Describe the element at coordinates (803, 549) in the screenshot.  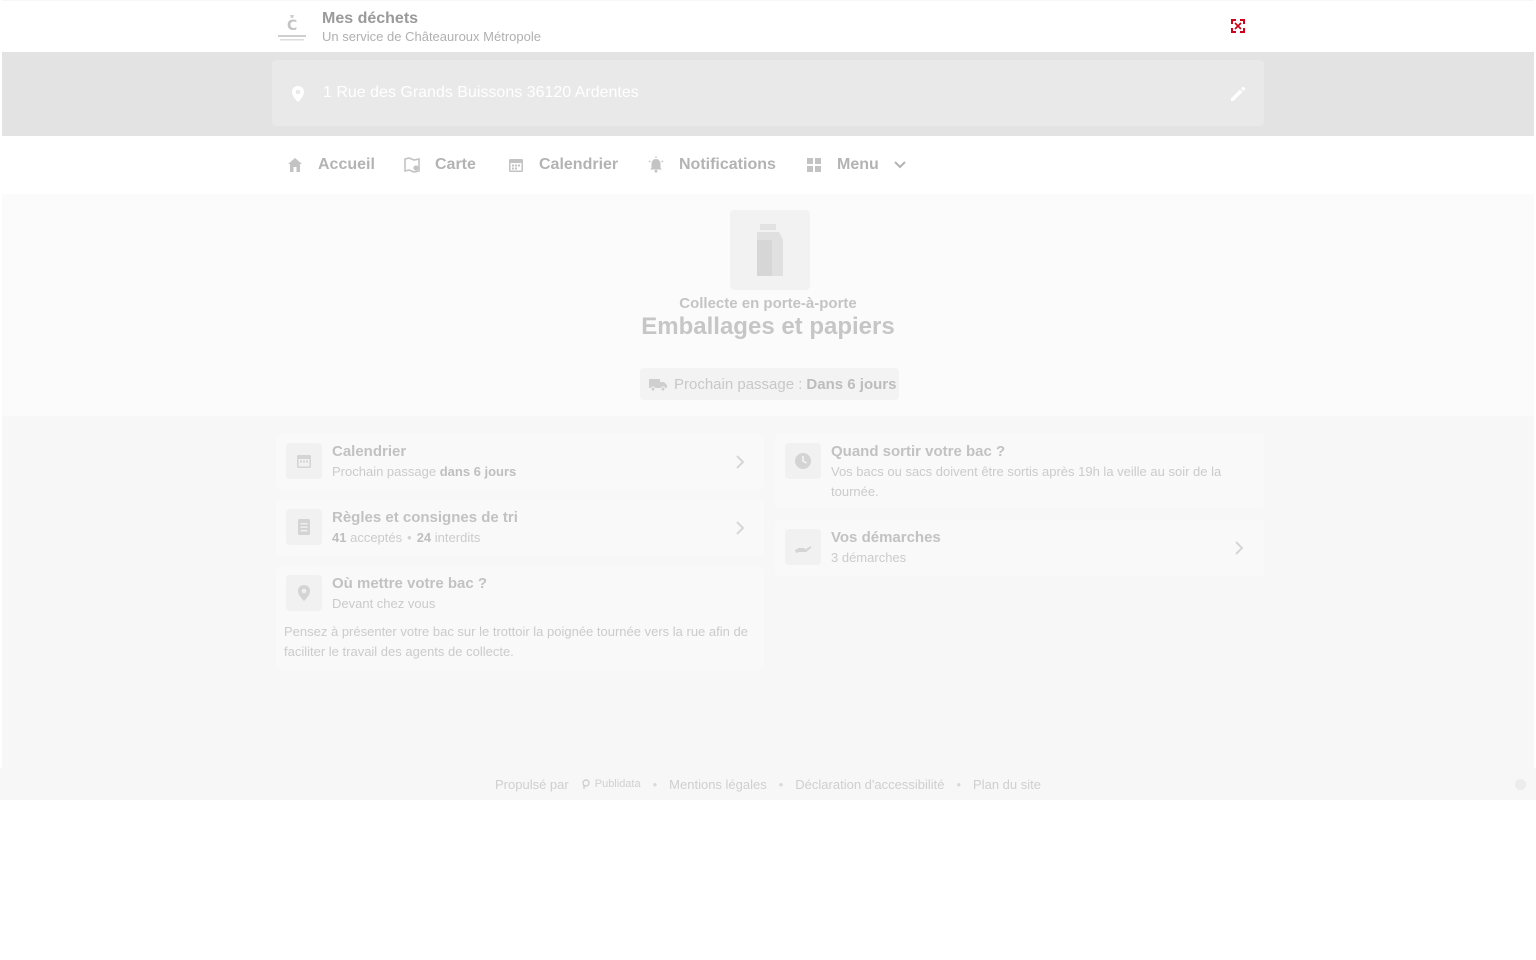
I see `hand-icon` at that location.